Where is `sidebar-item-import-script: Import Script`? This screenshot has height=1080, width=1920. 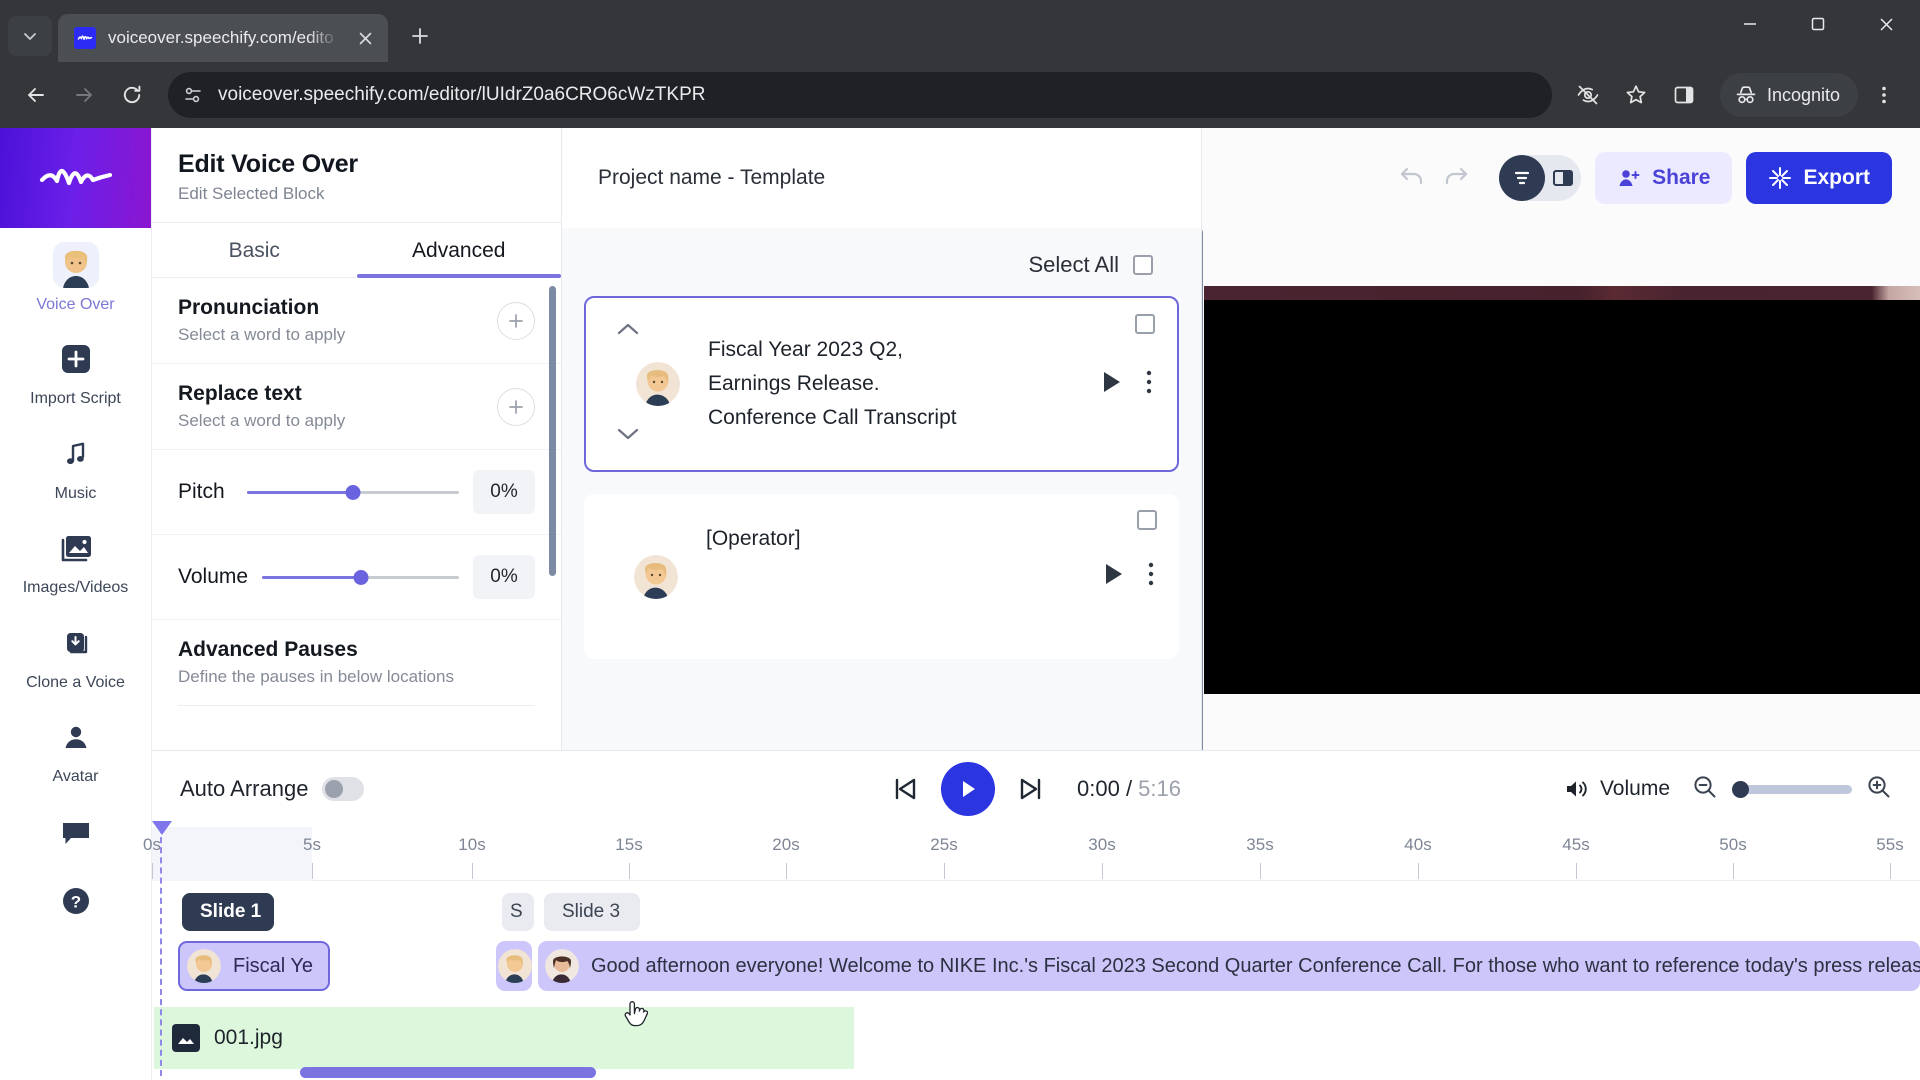 sidebar-item-import-script: Import Script is located at coordinates (75, 369).